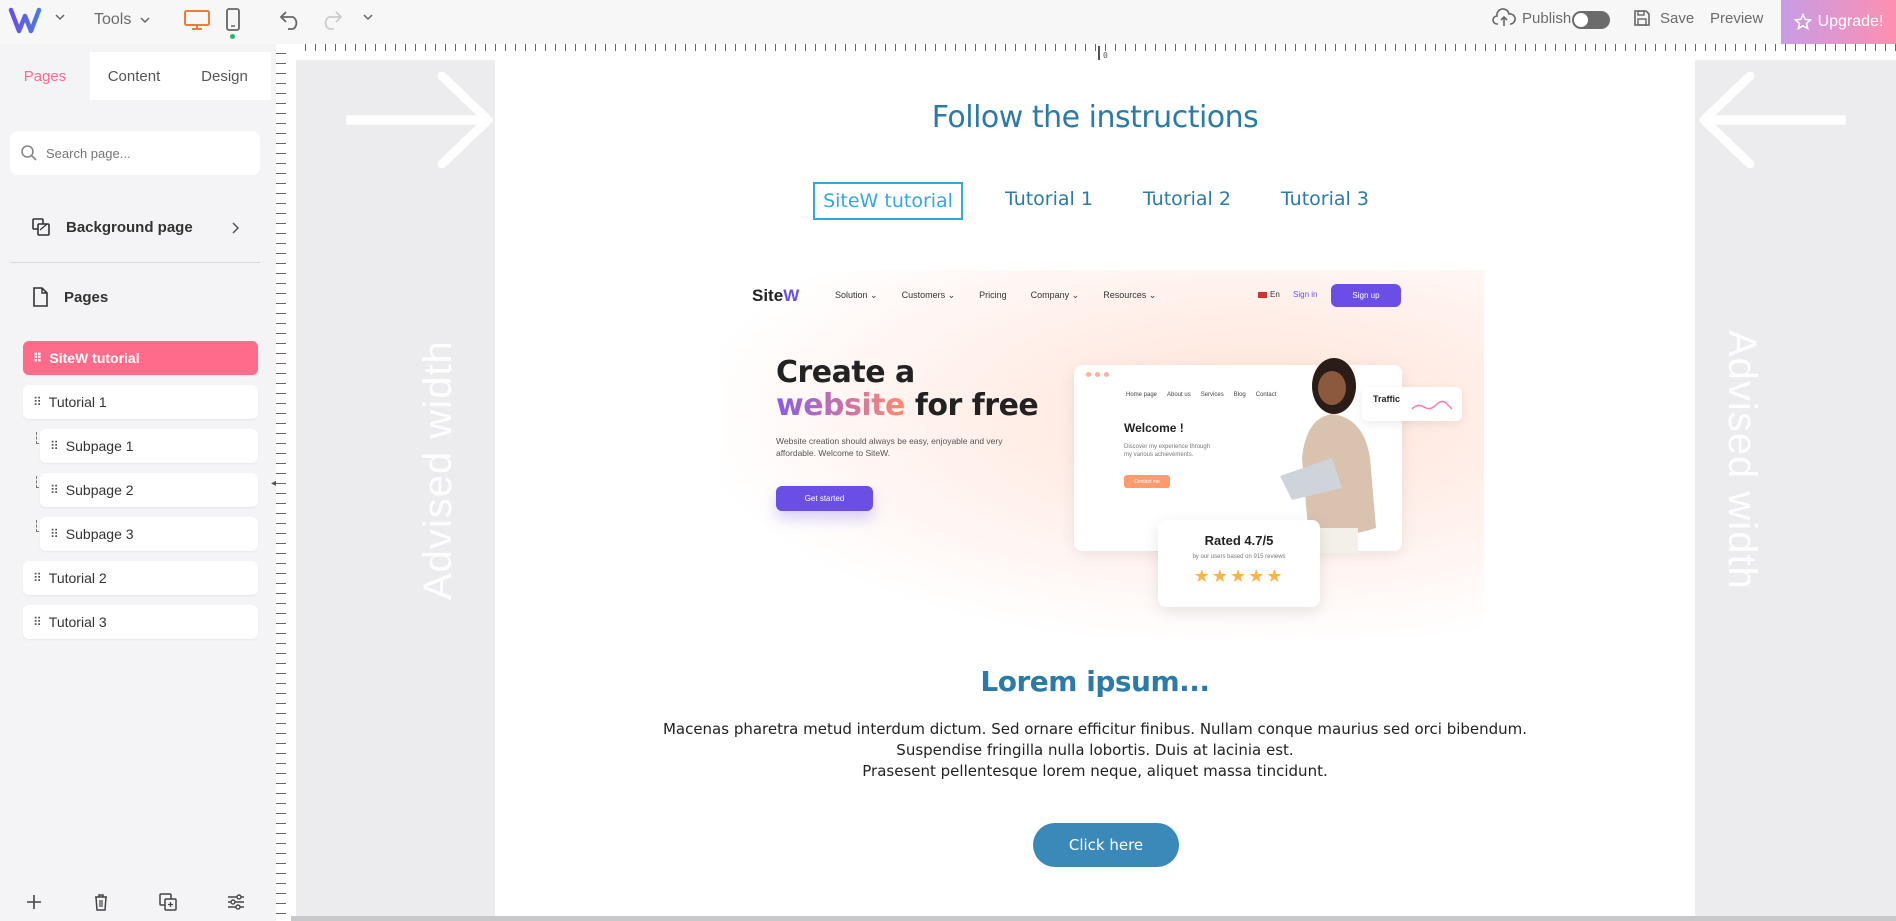 This screenshot has height=921, width=1896. Describe the element at coordinates (1547, 18) in the screenshot. I see `publish-label: Publish` at that location.